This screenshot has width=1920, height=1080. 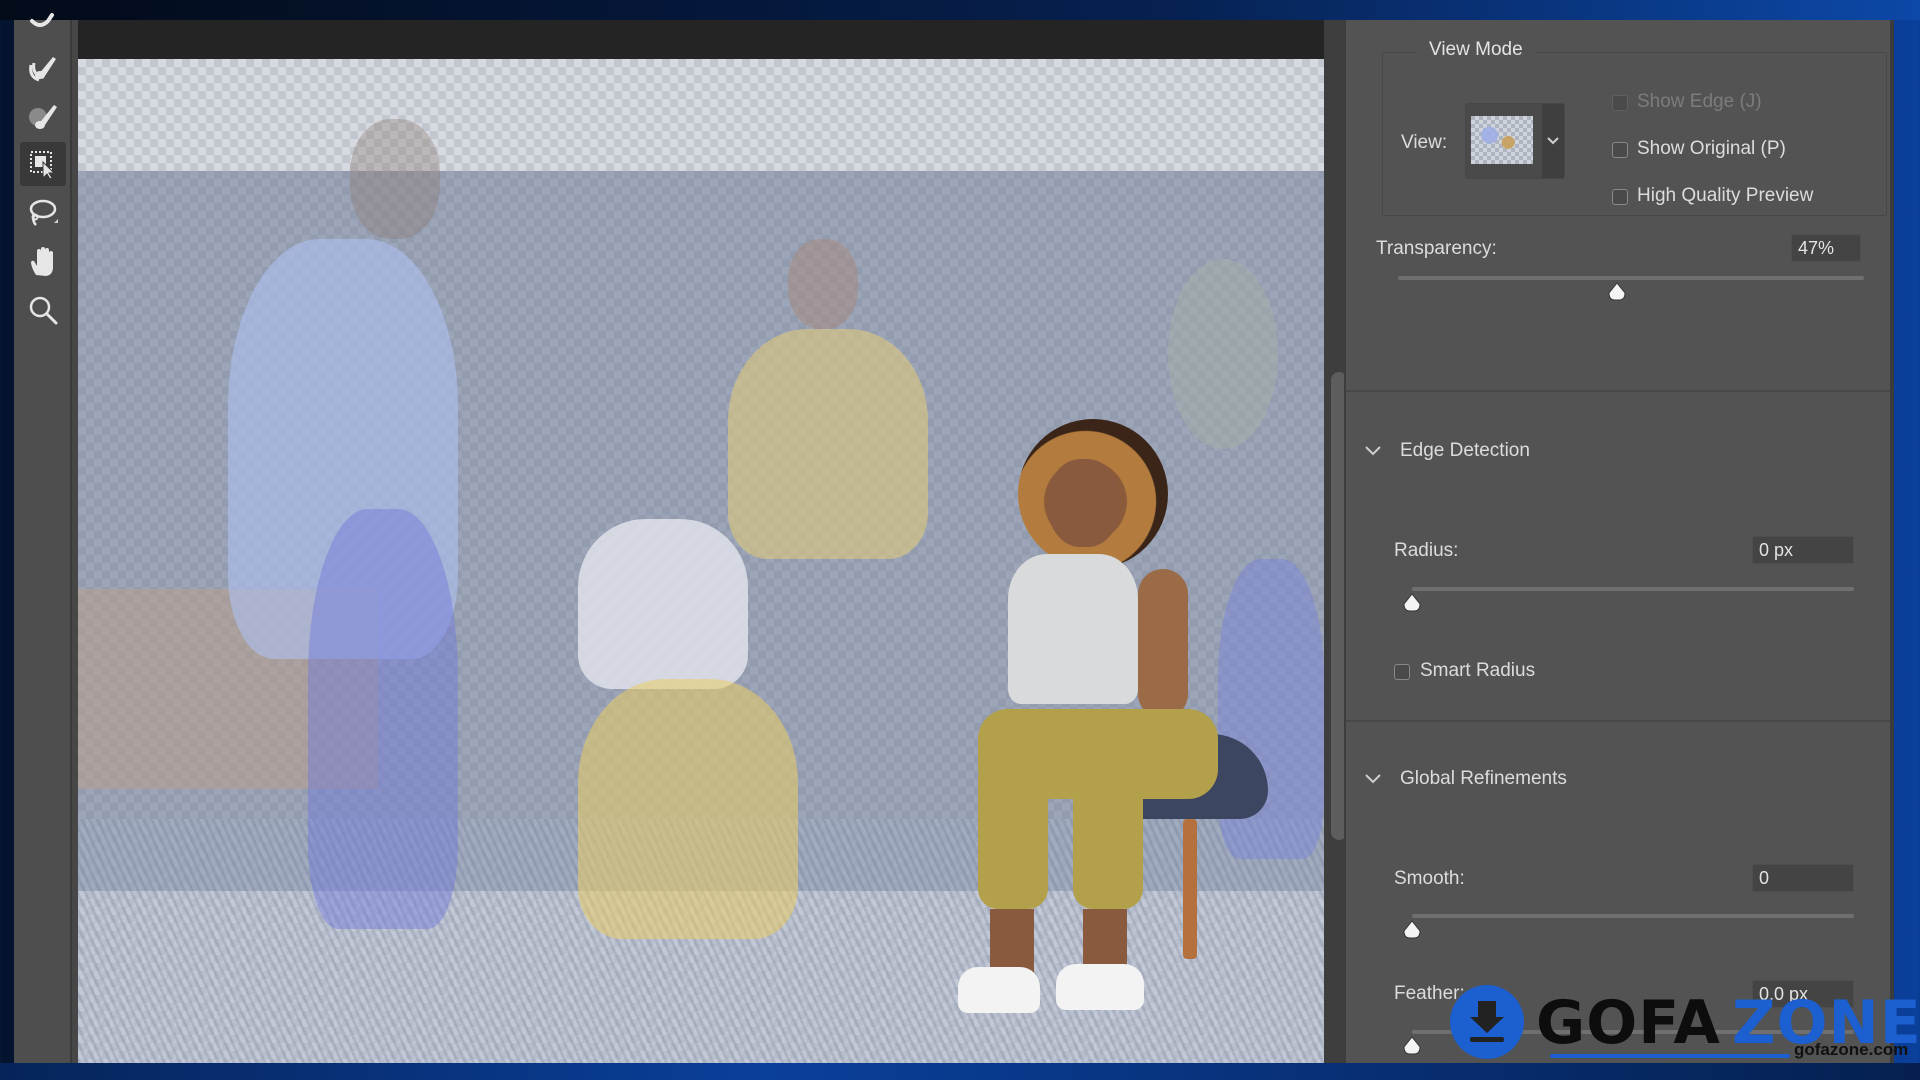 What do you see at coordinates (1633, 916) in the screenshot?
I see `smooth-slider-track` at bounding box center [1633, 916].